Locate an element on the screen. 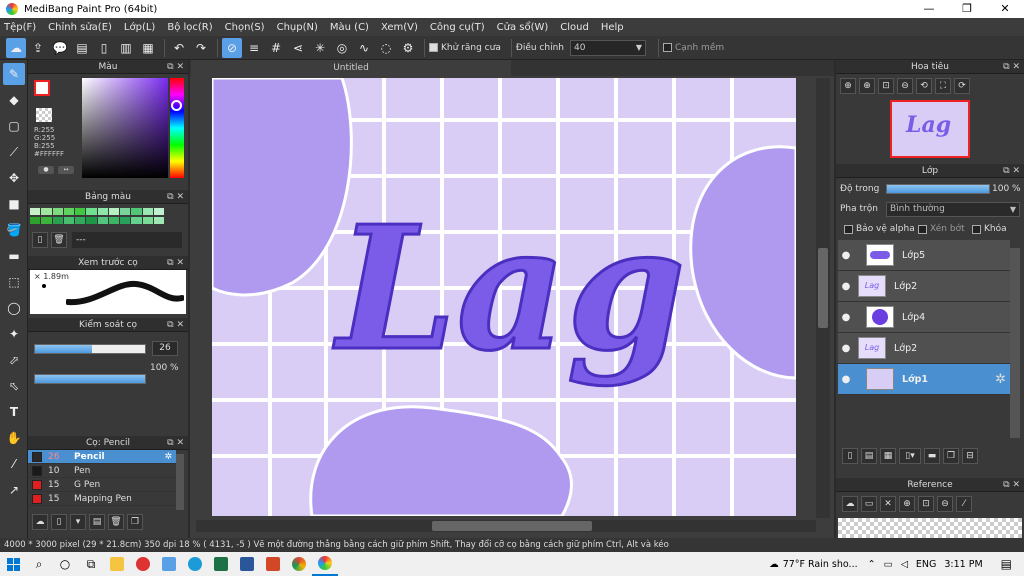 The height and width of the screenshot is (576, 1024). color-mode-button: ● is located at coordinates (46, 170).